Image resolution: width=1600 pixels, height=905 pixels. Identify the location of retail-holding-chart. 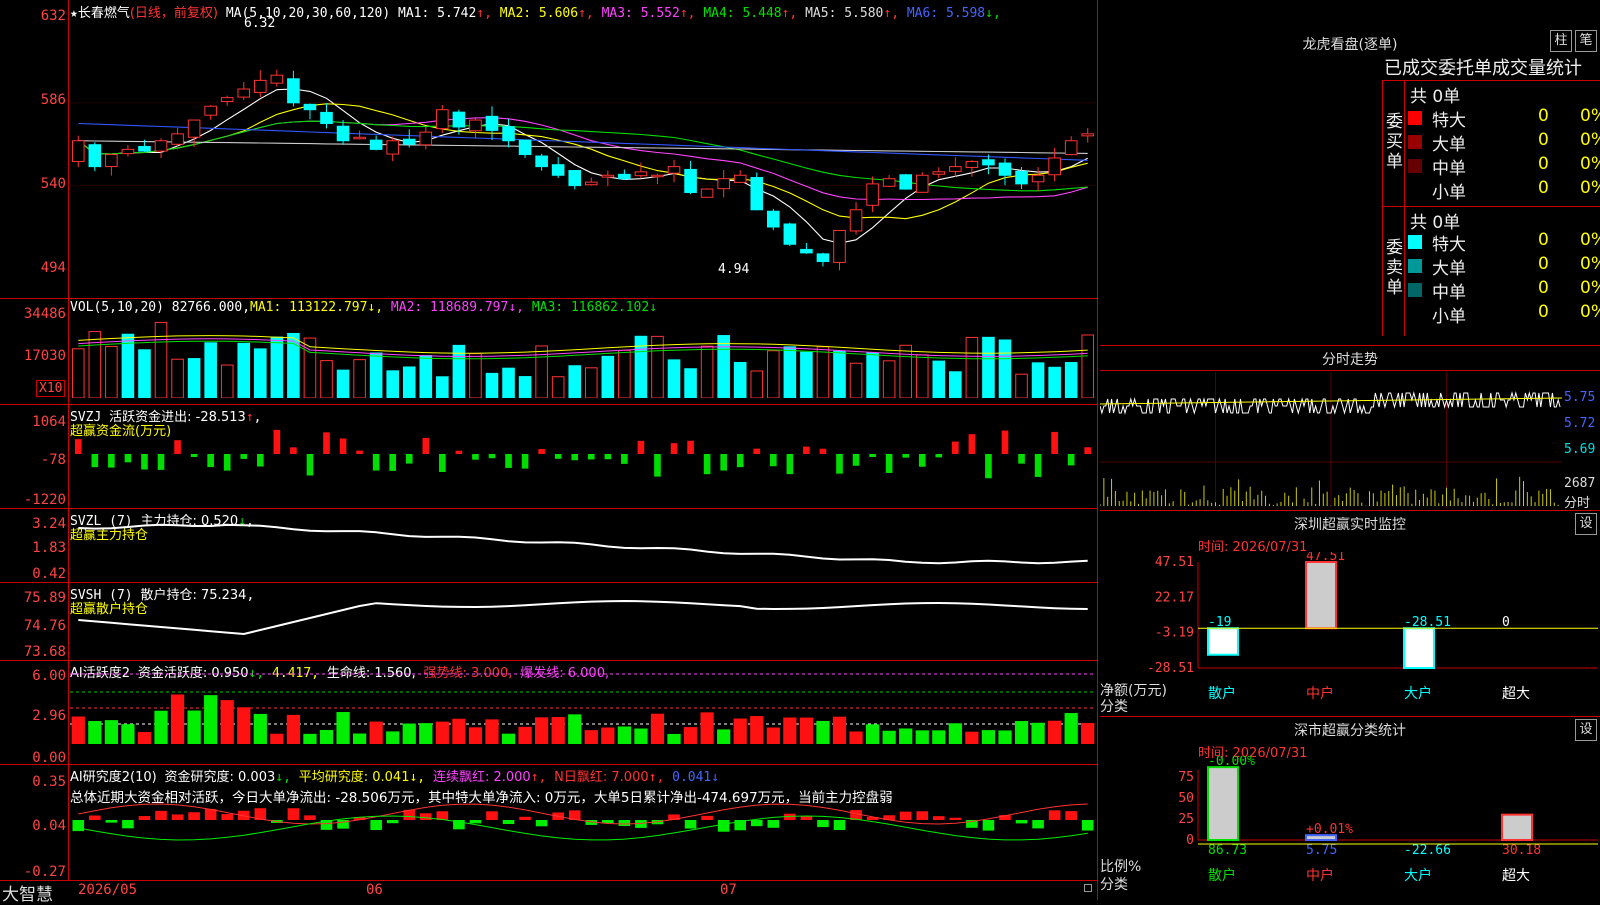
(583, 627).